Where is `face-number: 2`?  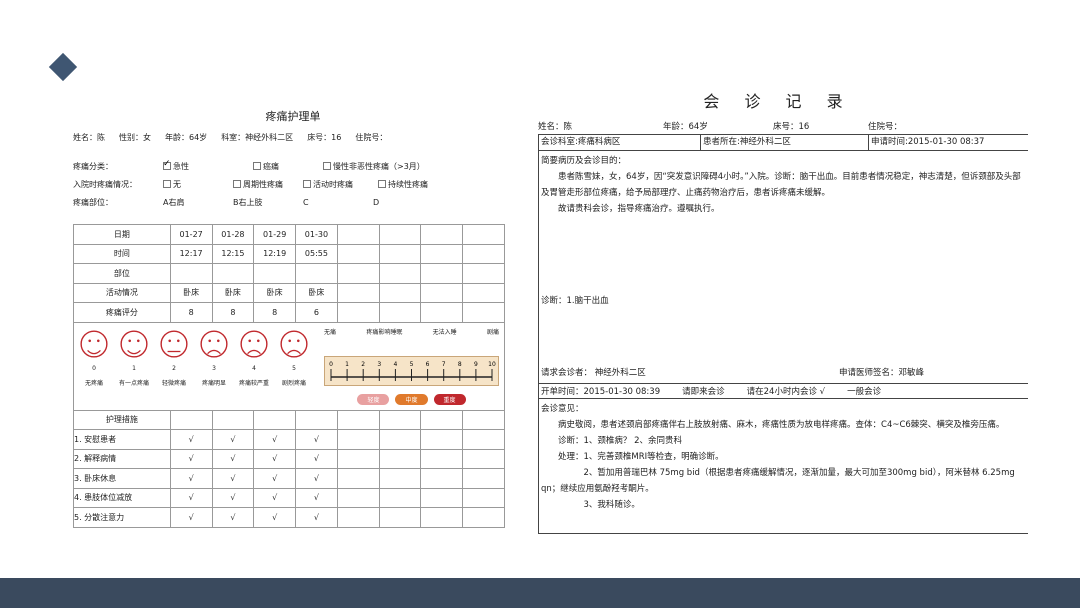
face-number: 2 is located at coordinates (174, 368).